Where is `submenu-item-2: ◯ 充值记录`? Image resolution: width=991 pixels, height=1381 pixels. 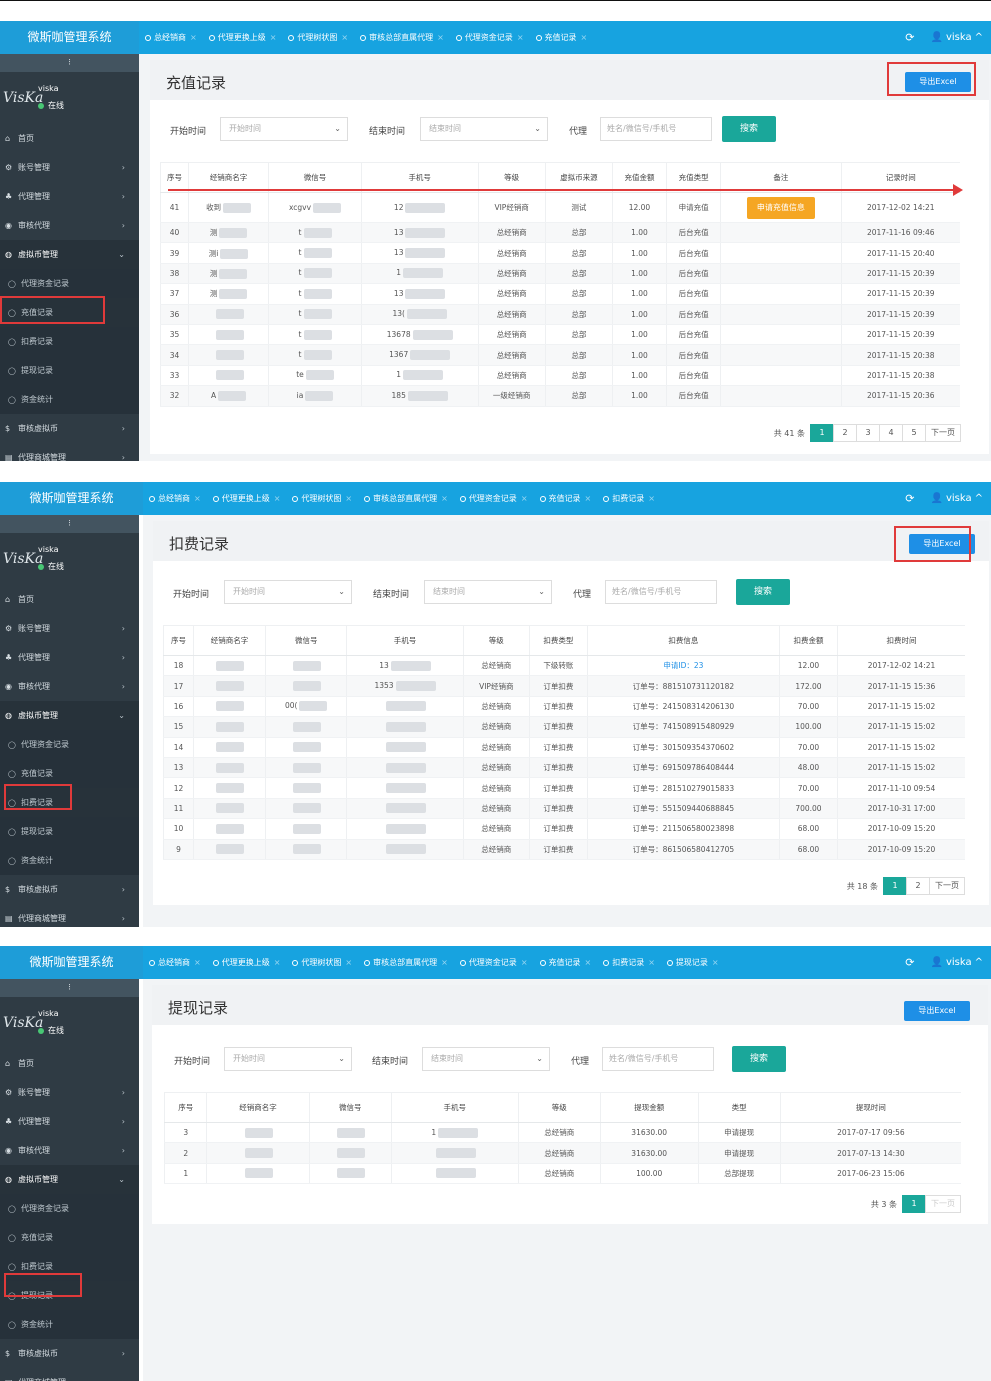
submenu-item-2: ◯ 充值记录 is located at coordinates (69, 1237).